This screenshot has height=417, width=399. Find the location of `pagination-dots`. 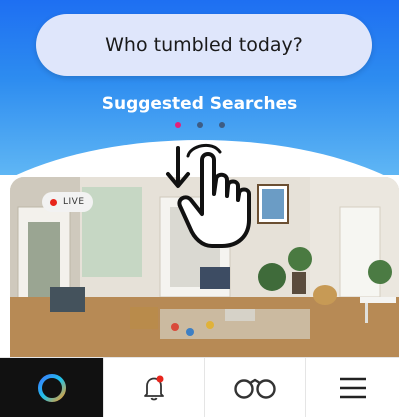

pagination-dots is located at coordinates (199, 125).